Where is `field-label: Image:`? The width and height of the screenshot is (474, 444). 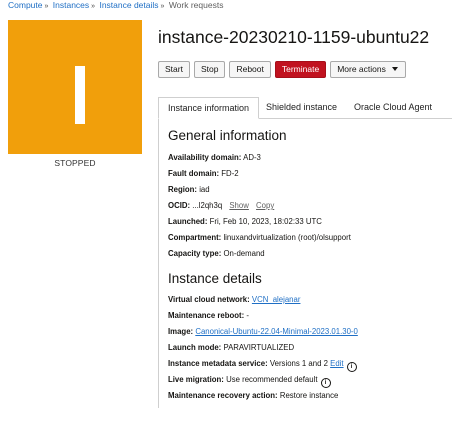
field-label: Image: is located at coordinates (181, 331).